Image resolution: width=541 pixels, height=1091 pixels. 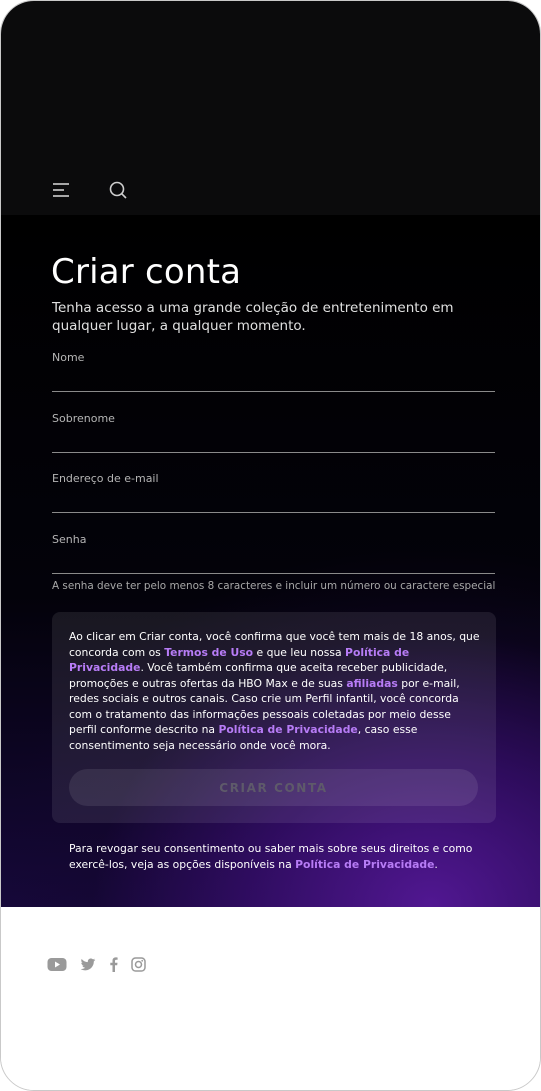 I want to click on search-icon, so click(x=118, y=190).